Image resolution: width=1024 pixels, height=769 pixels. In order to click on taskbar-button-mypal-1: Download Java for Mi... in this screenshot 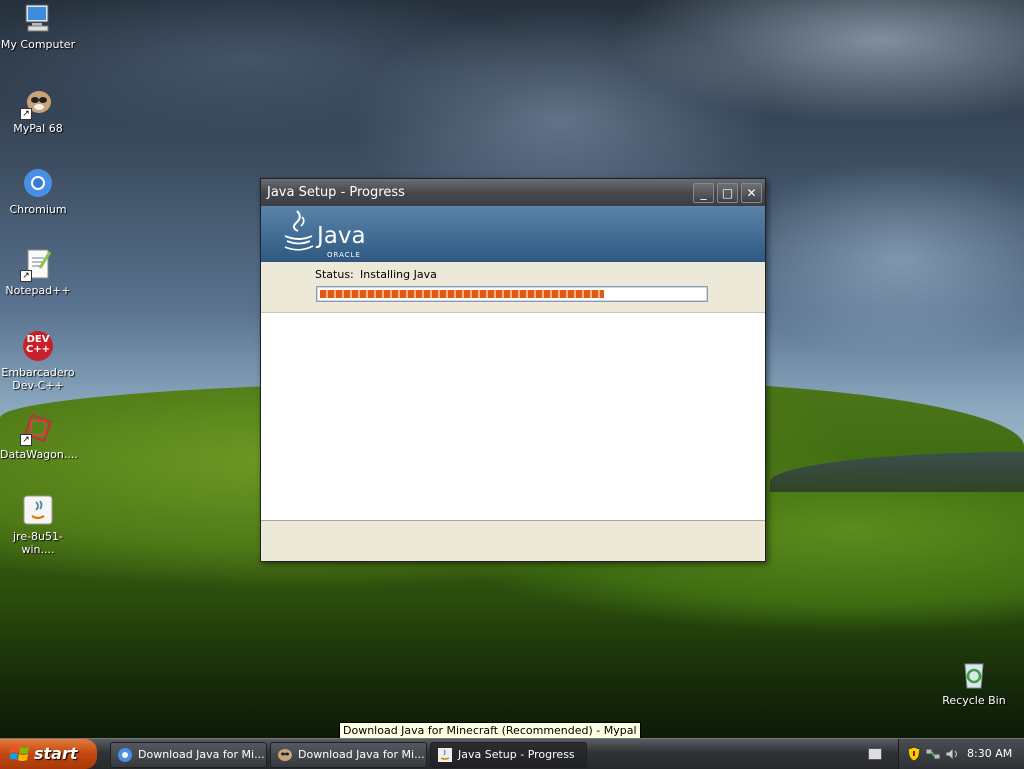, I will do `click(188, 755)`.